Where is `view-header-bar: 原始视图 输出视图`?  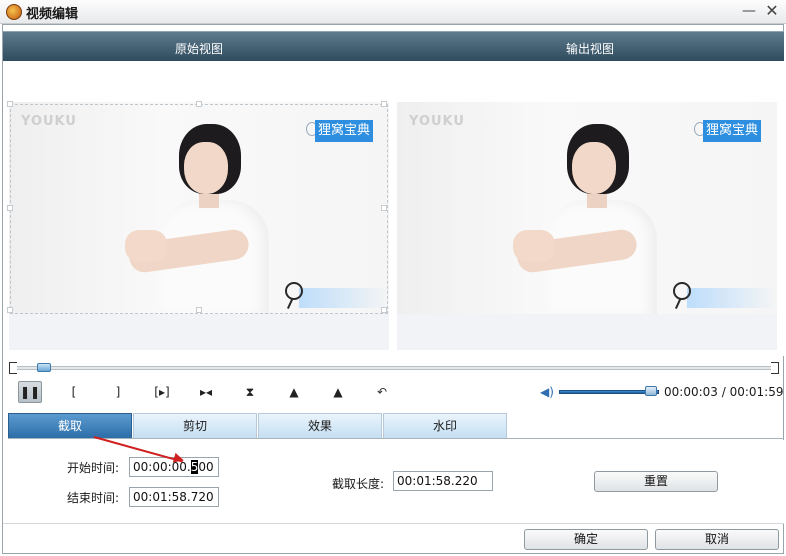
view-header-bar: 原始视图 输出视图 is located at coordinates (393, 46).